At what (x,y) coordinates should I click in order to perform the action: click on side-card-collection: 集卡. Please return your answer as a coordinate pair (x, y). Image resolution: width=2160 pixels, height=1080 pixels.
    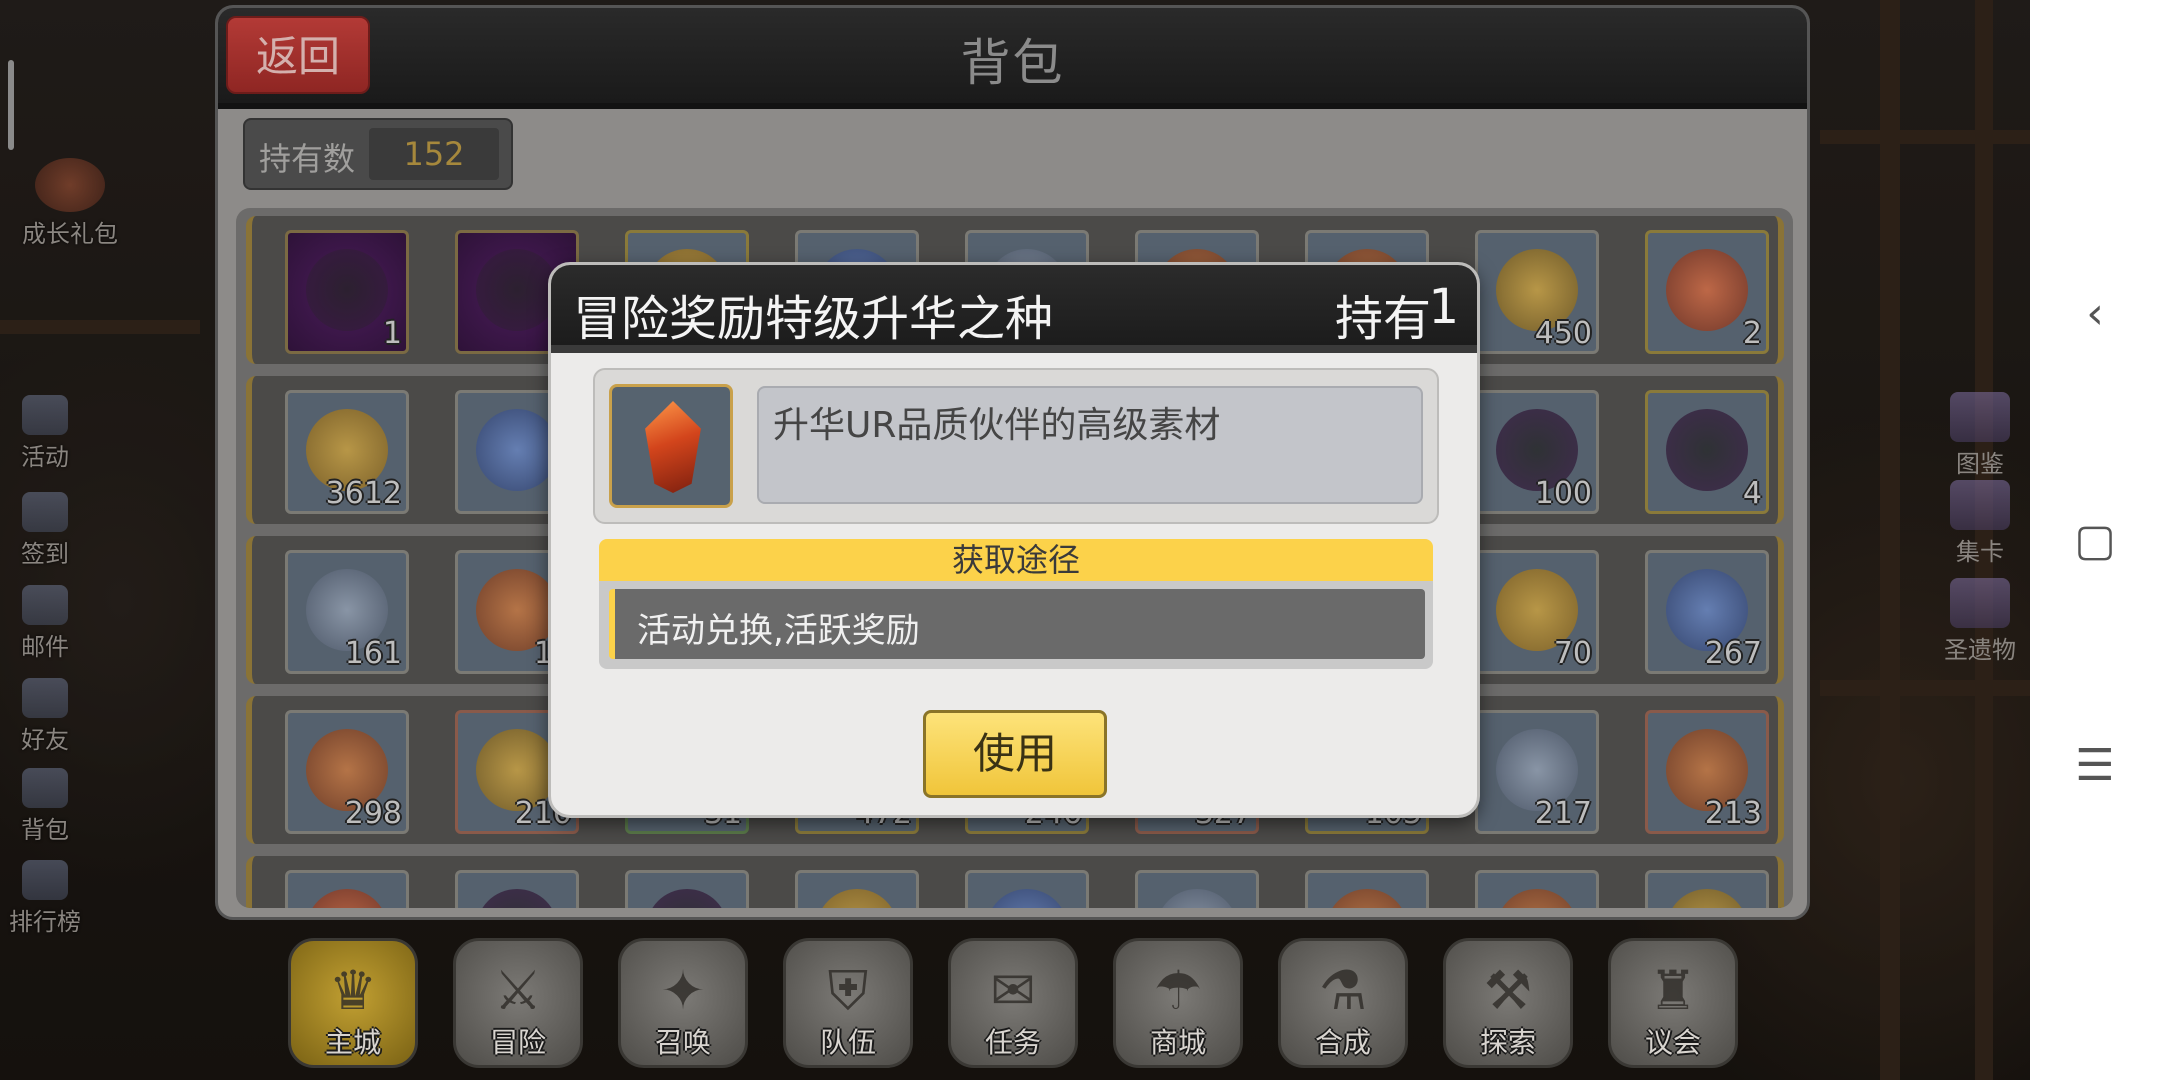
    Looking at the image, I should click on (1980, 523).